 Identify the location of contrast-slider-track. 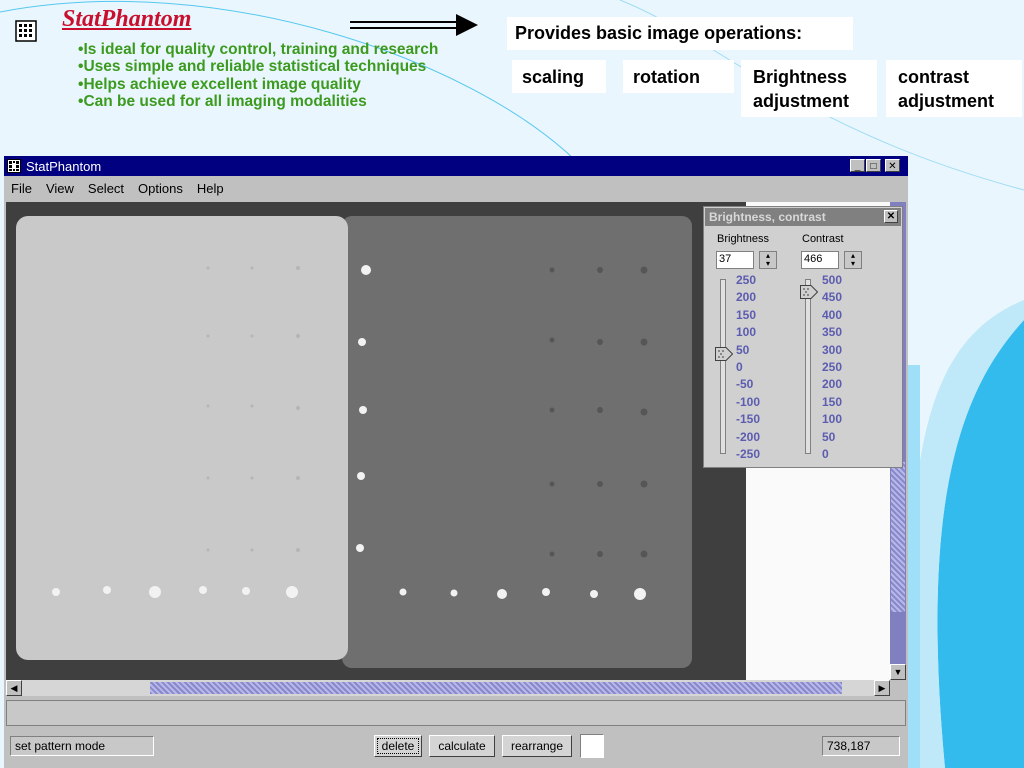
(808, 366).